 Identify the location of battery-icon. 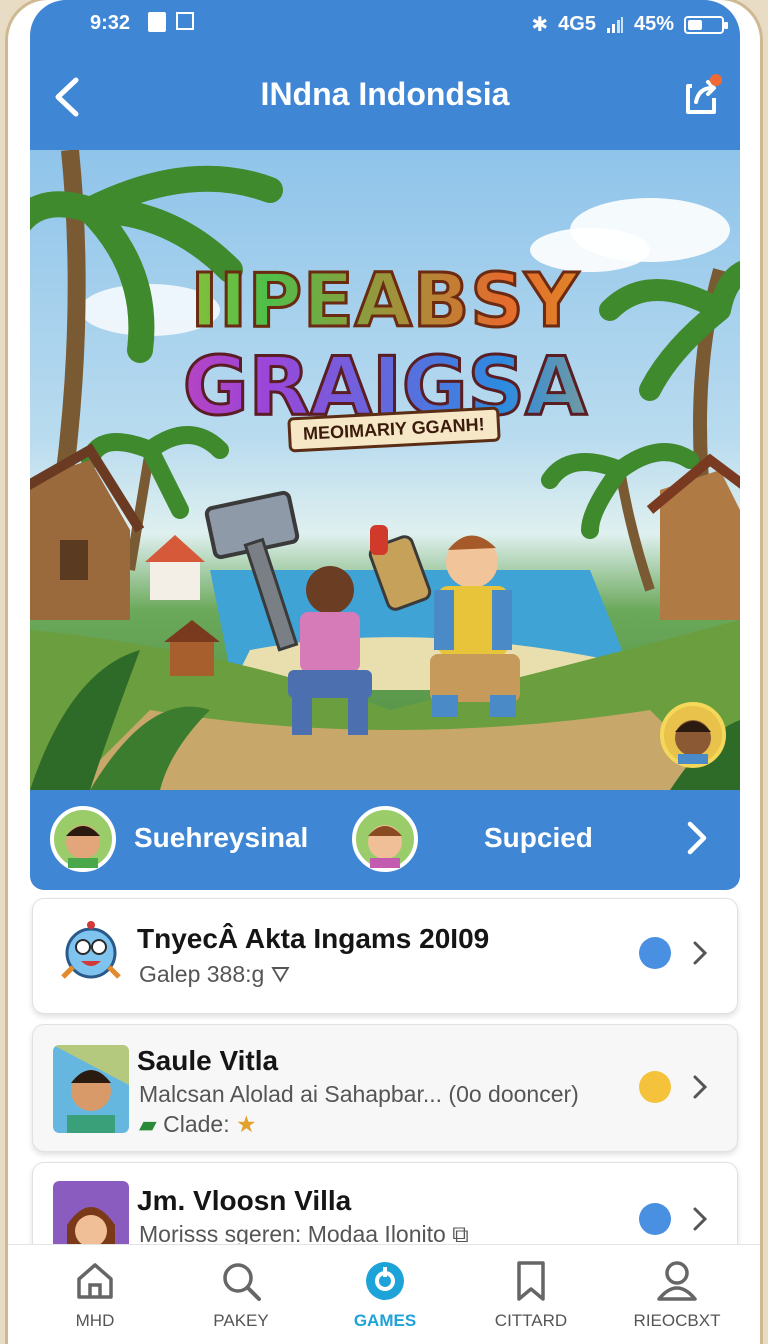
(706, 24).